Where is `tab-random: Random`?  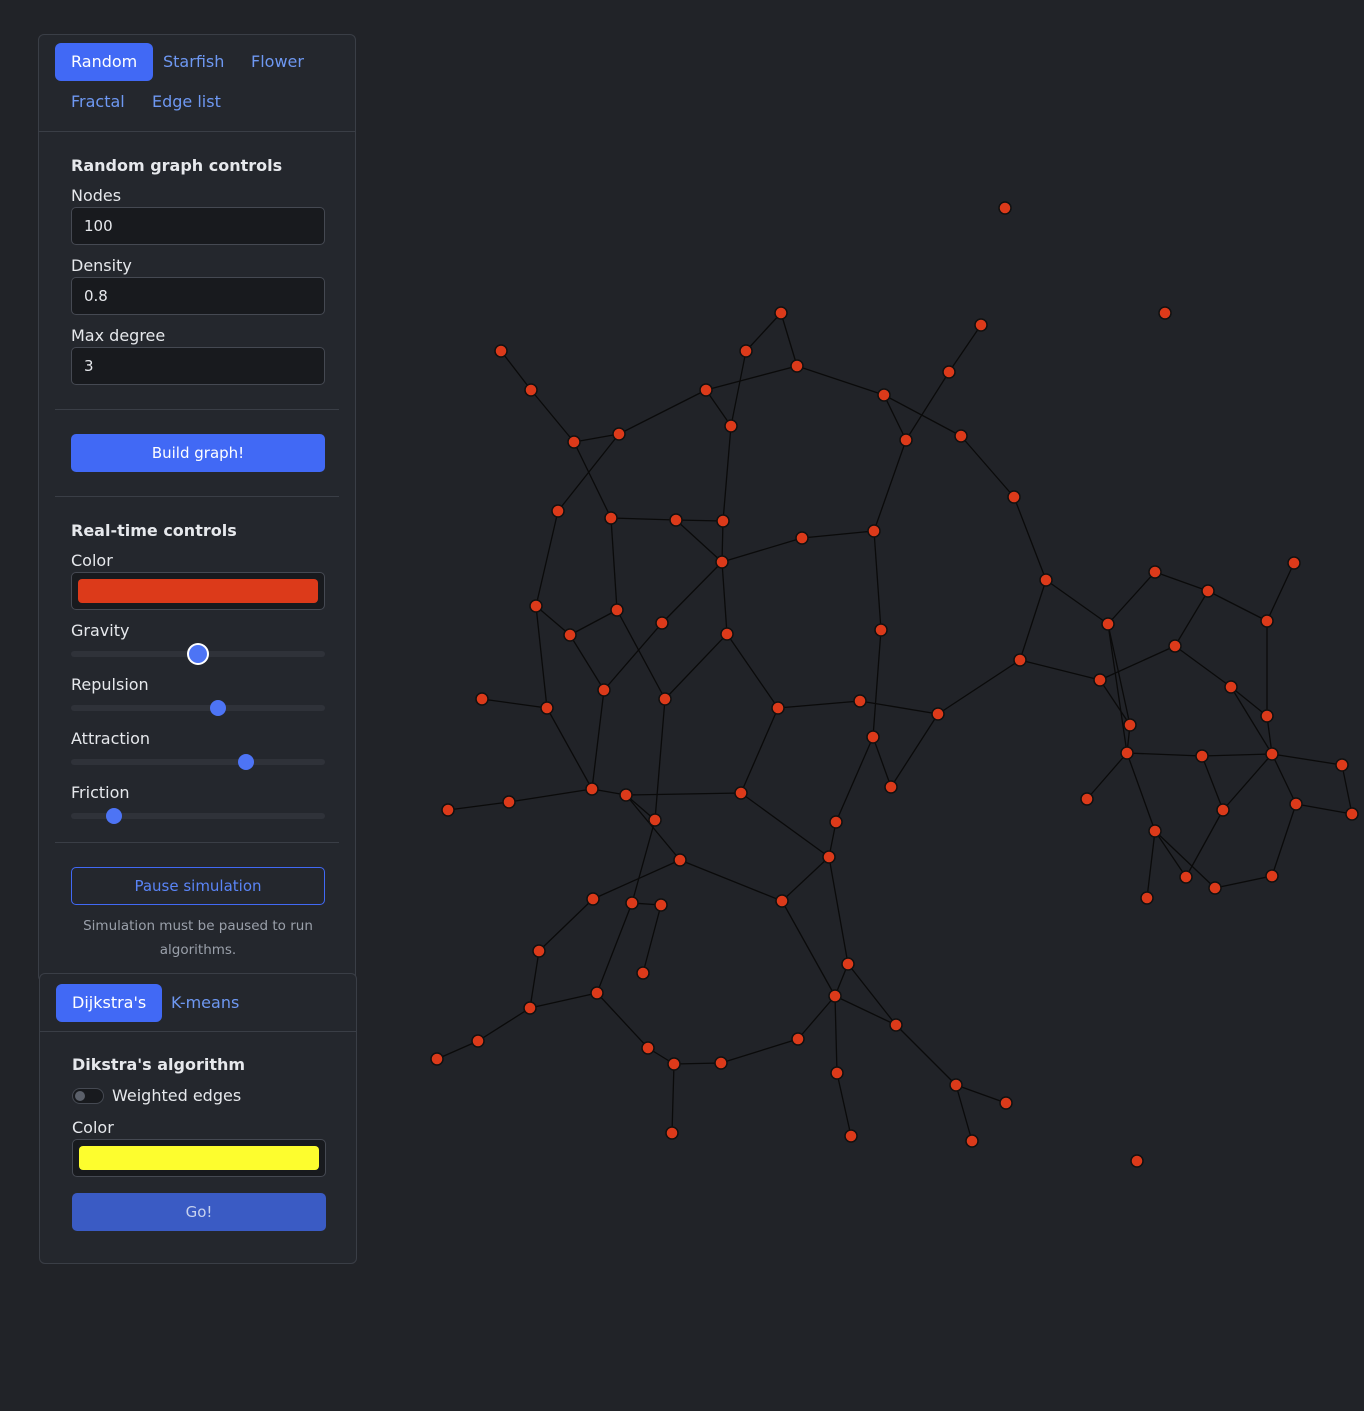 tab-random: Random is located at coordinates (104, 62).